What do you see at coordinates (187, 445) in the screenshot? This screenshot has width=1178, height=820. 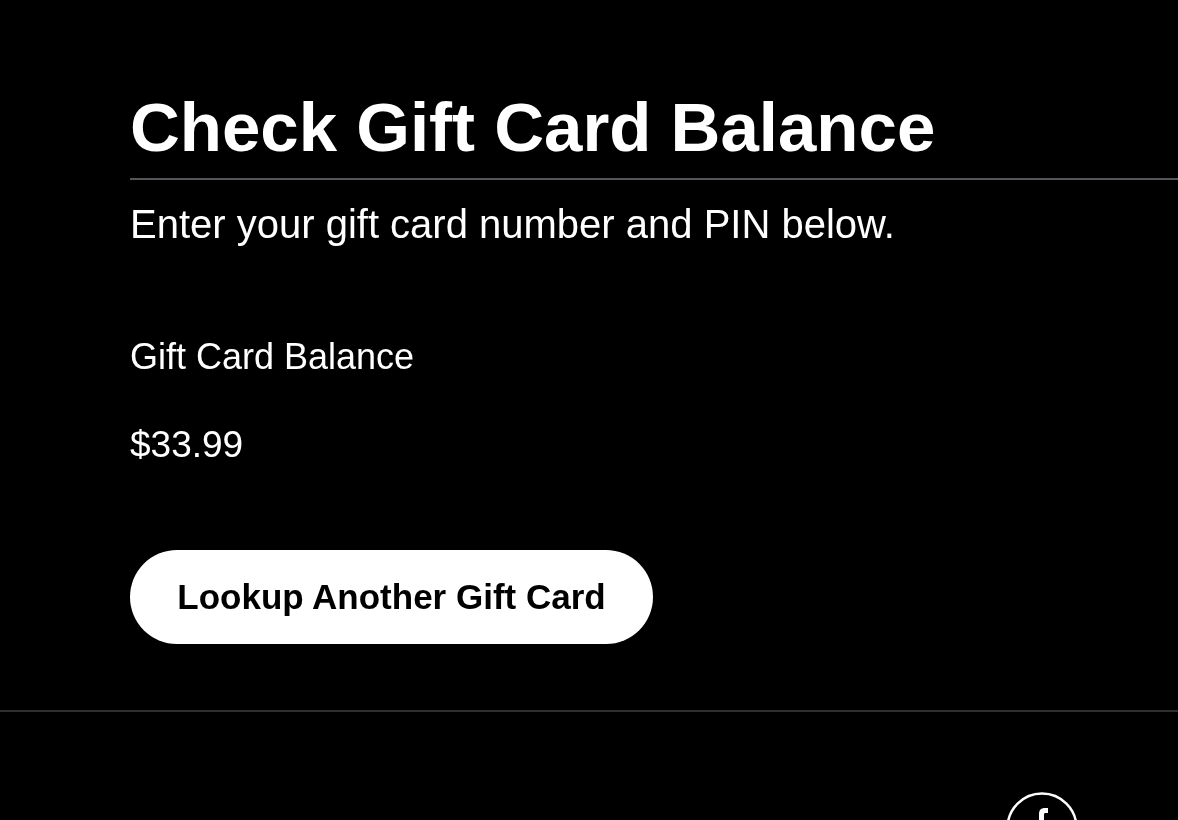 I see `balance-amount: $33.99` at bounding box center [187, 445].